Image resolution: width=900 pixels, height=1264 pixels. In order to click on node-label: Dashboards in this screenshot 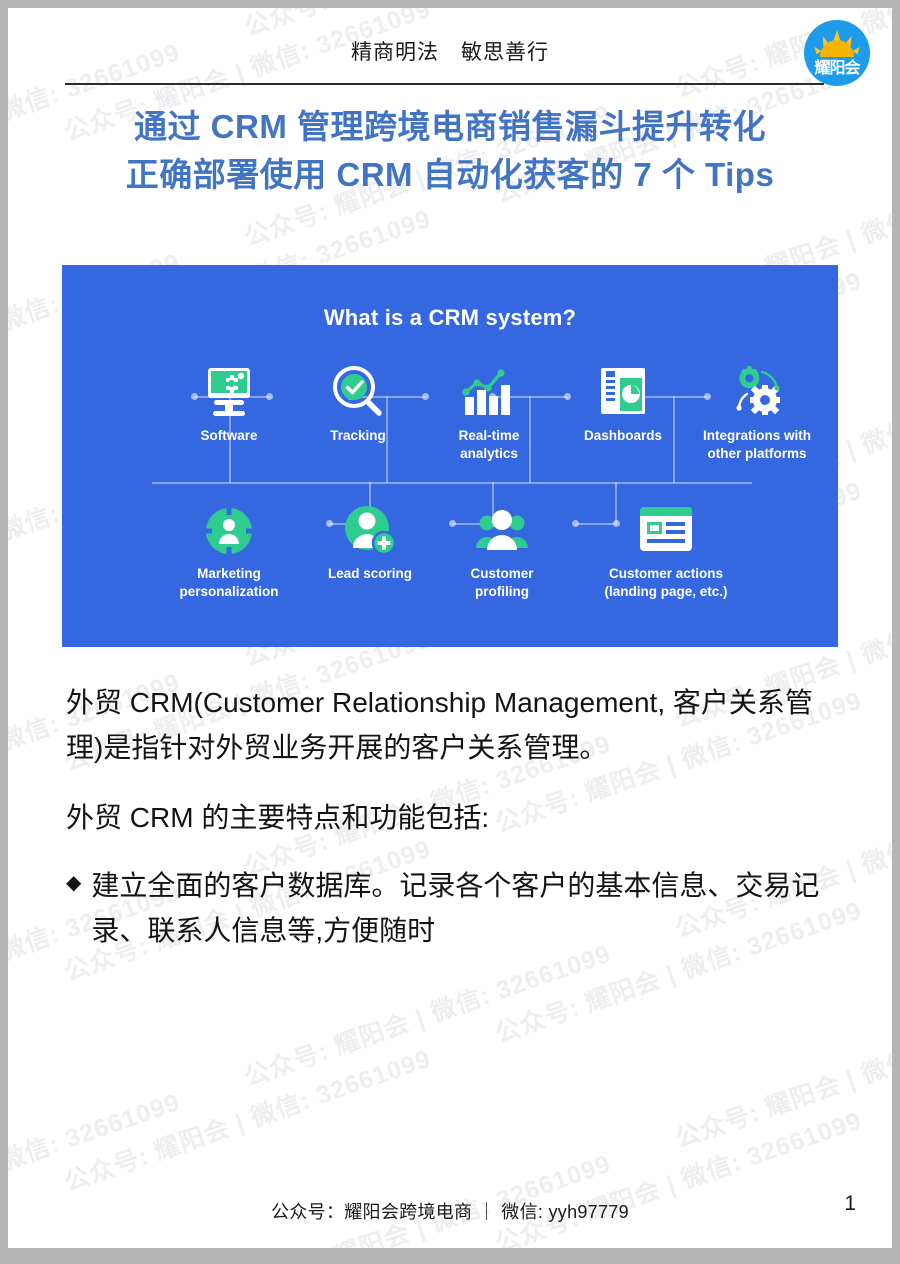, I will do `click(623, 435)`.